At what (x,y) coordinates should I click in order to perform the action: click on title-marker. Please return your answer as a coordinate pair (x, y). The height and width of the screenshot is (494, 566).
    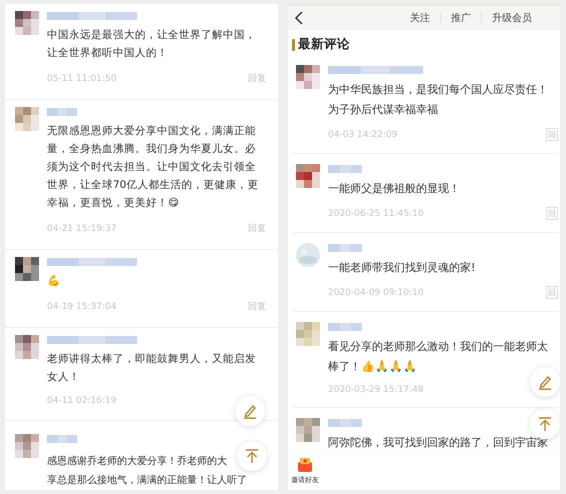
    Looking at the image, I should click on (293, 44).